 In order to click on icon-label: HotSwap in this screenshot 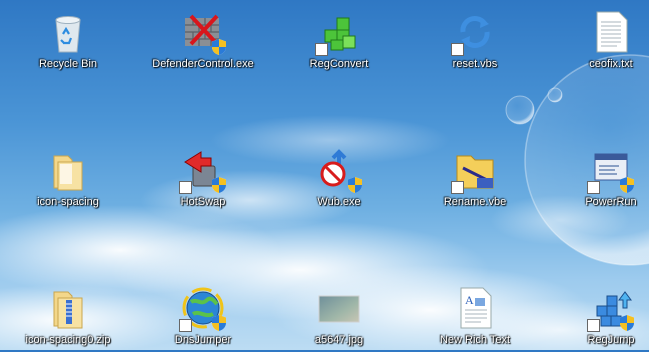, I will do `click(203, 202)`.